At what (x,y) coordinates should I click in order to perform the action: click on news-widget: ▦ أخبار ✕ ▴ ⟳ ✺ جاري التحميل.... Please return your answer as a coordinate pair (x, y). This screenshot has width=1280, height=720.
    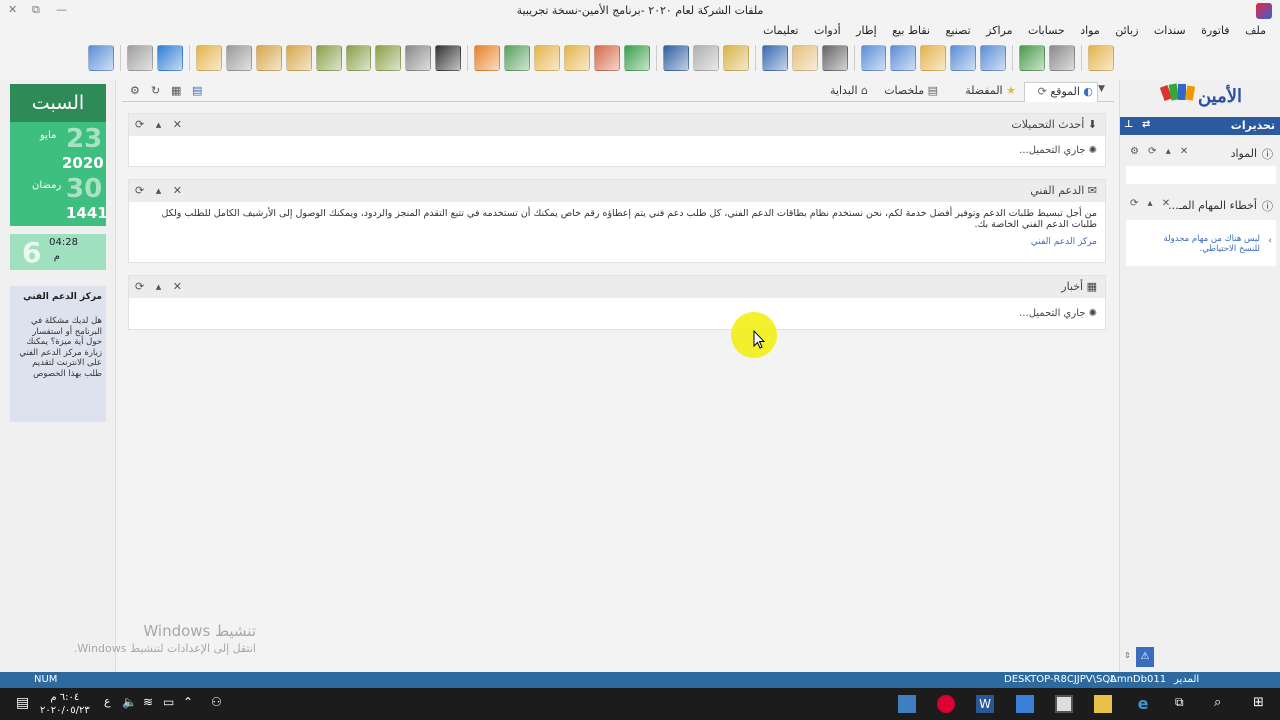
    Looking at the image, I should click on (617, 302).